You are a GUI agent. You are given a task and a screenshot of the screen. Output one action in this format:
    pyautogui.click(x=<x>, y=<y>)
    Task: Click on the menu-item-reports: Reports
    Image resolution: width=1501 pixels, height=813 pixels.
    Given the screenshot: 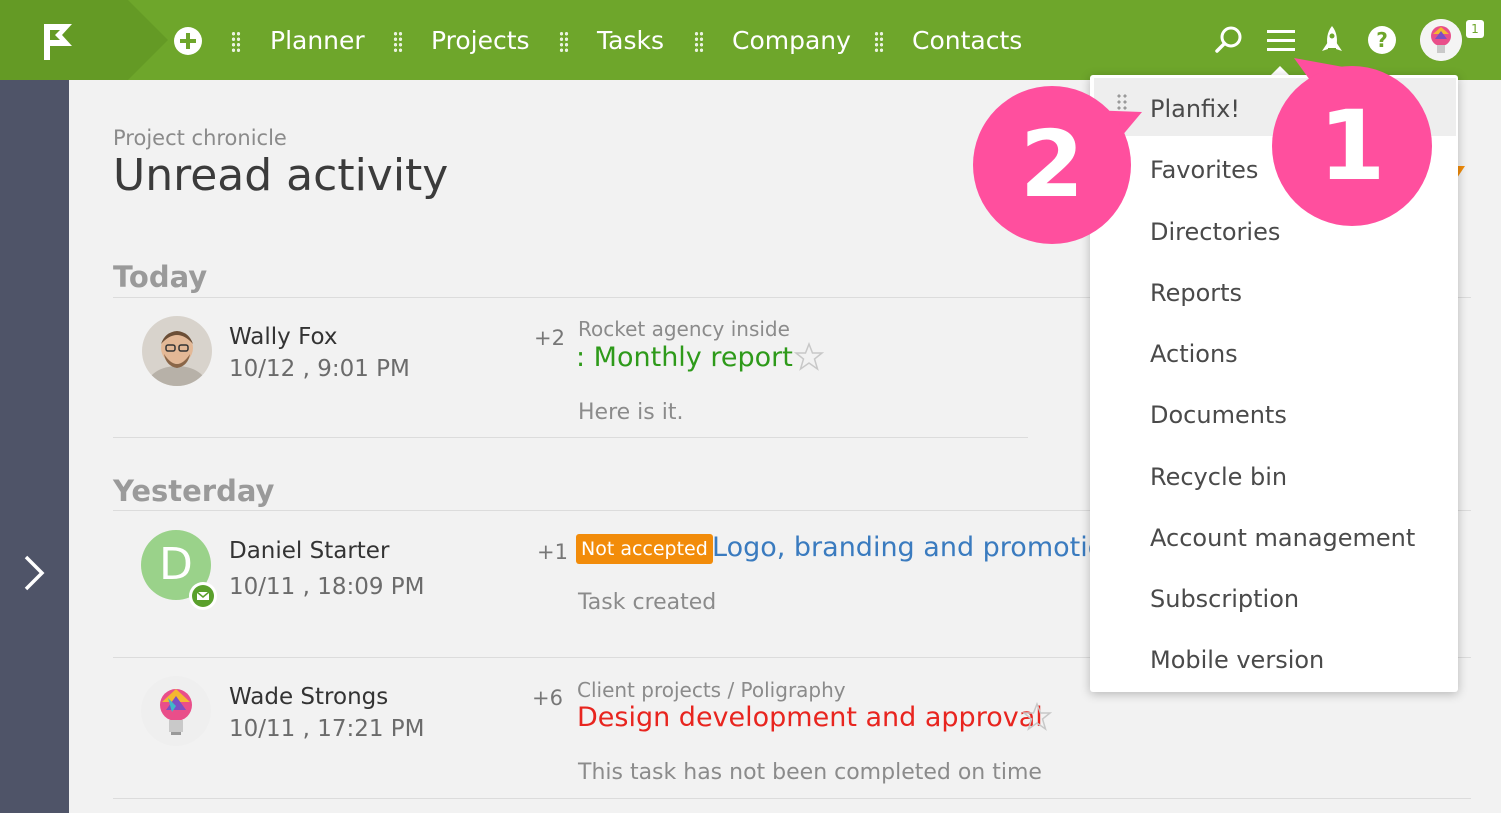 What is the action you would take?
    pyautogui.click(x=1196, y=293)
    